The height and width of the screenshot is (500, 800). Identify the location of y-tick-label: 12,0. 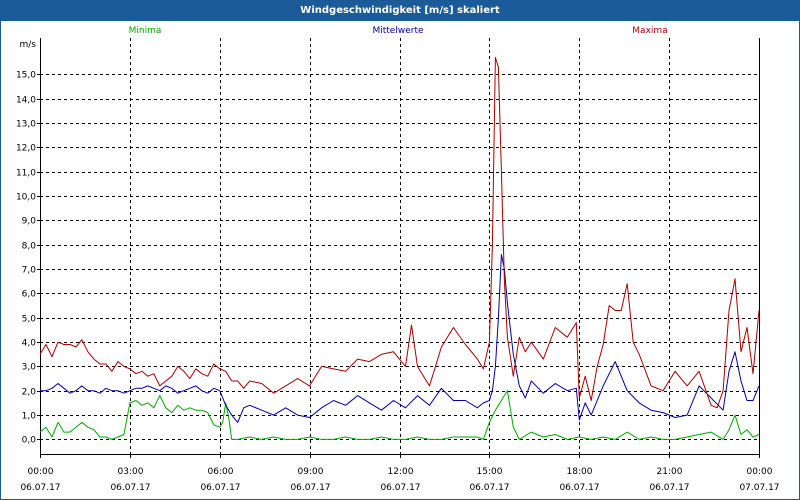
(26, 149).